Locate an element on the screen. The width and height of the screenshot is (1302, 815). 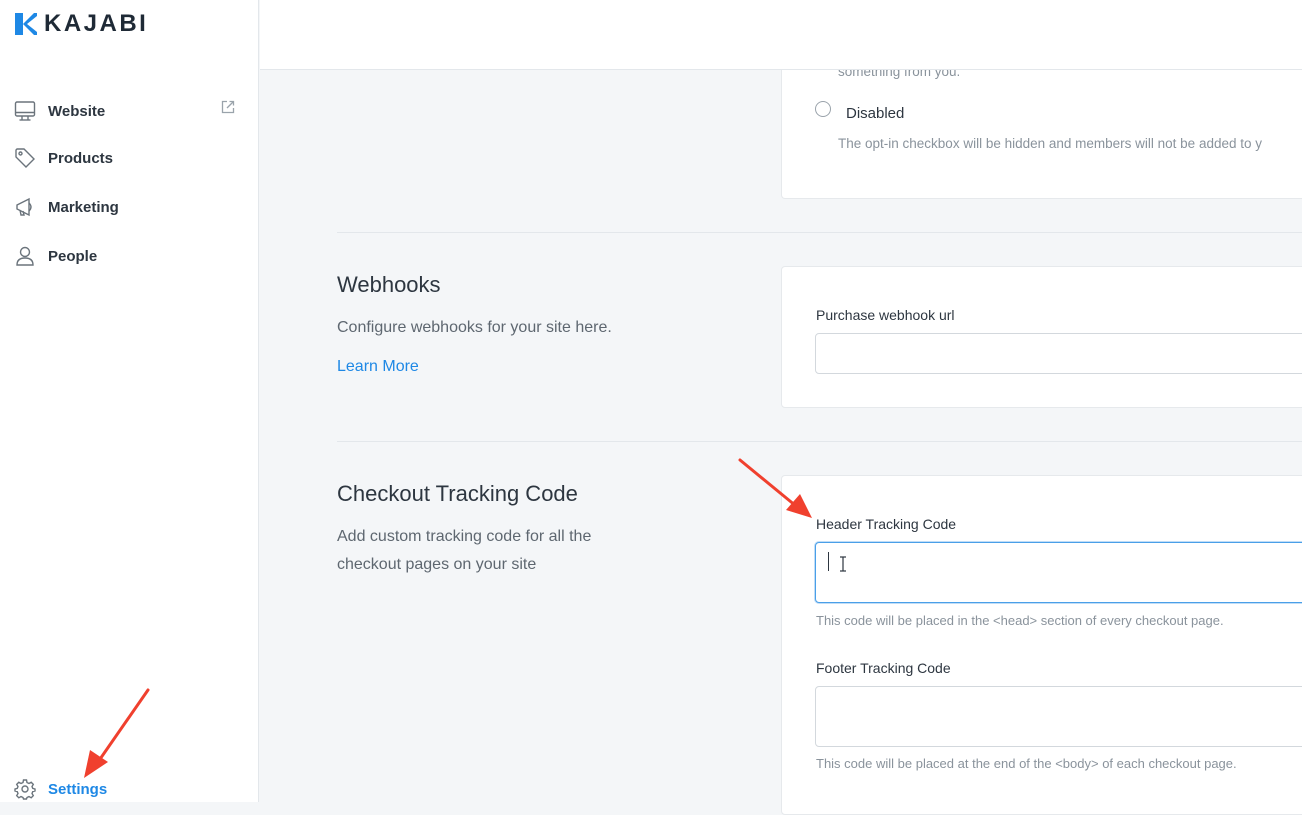
kajabi-logo-icon is located at coordinates (26, 24).